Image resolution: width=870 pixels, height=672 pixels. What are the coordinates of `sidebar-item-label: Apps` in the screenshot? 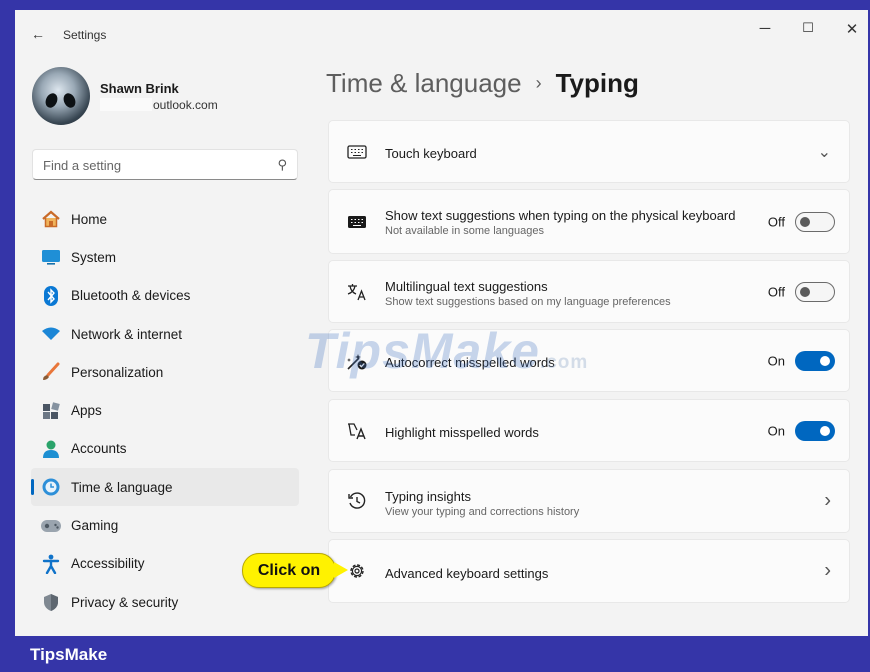 It's located at (86, 411).